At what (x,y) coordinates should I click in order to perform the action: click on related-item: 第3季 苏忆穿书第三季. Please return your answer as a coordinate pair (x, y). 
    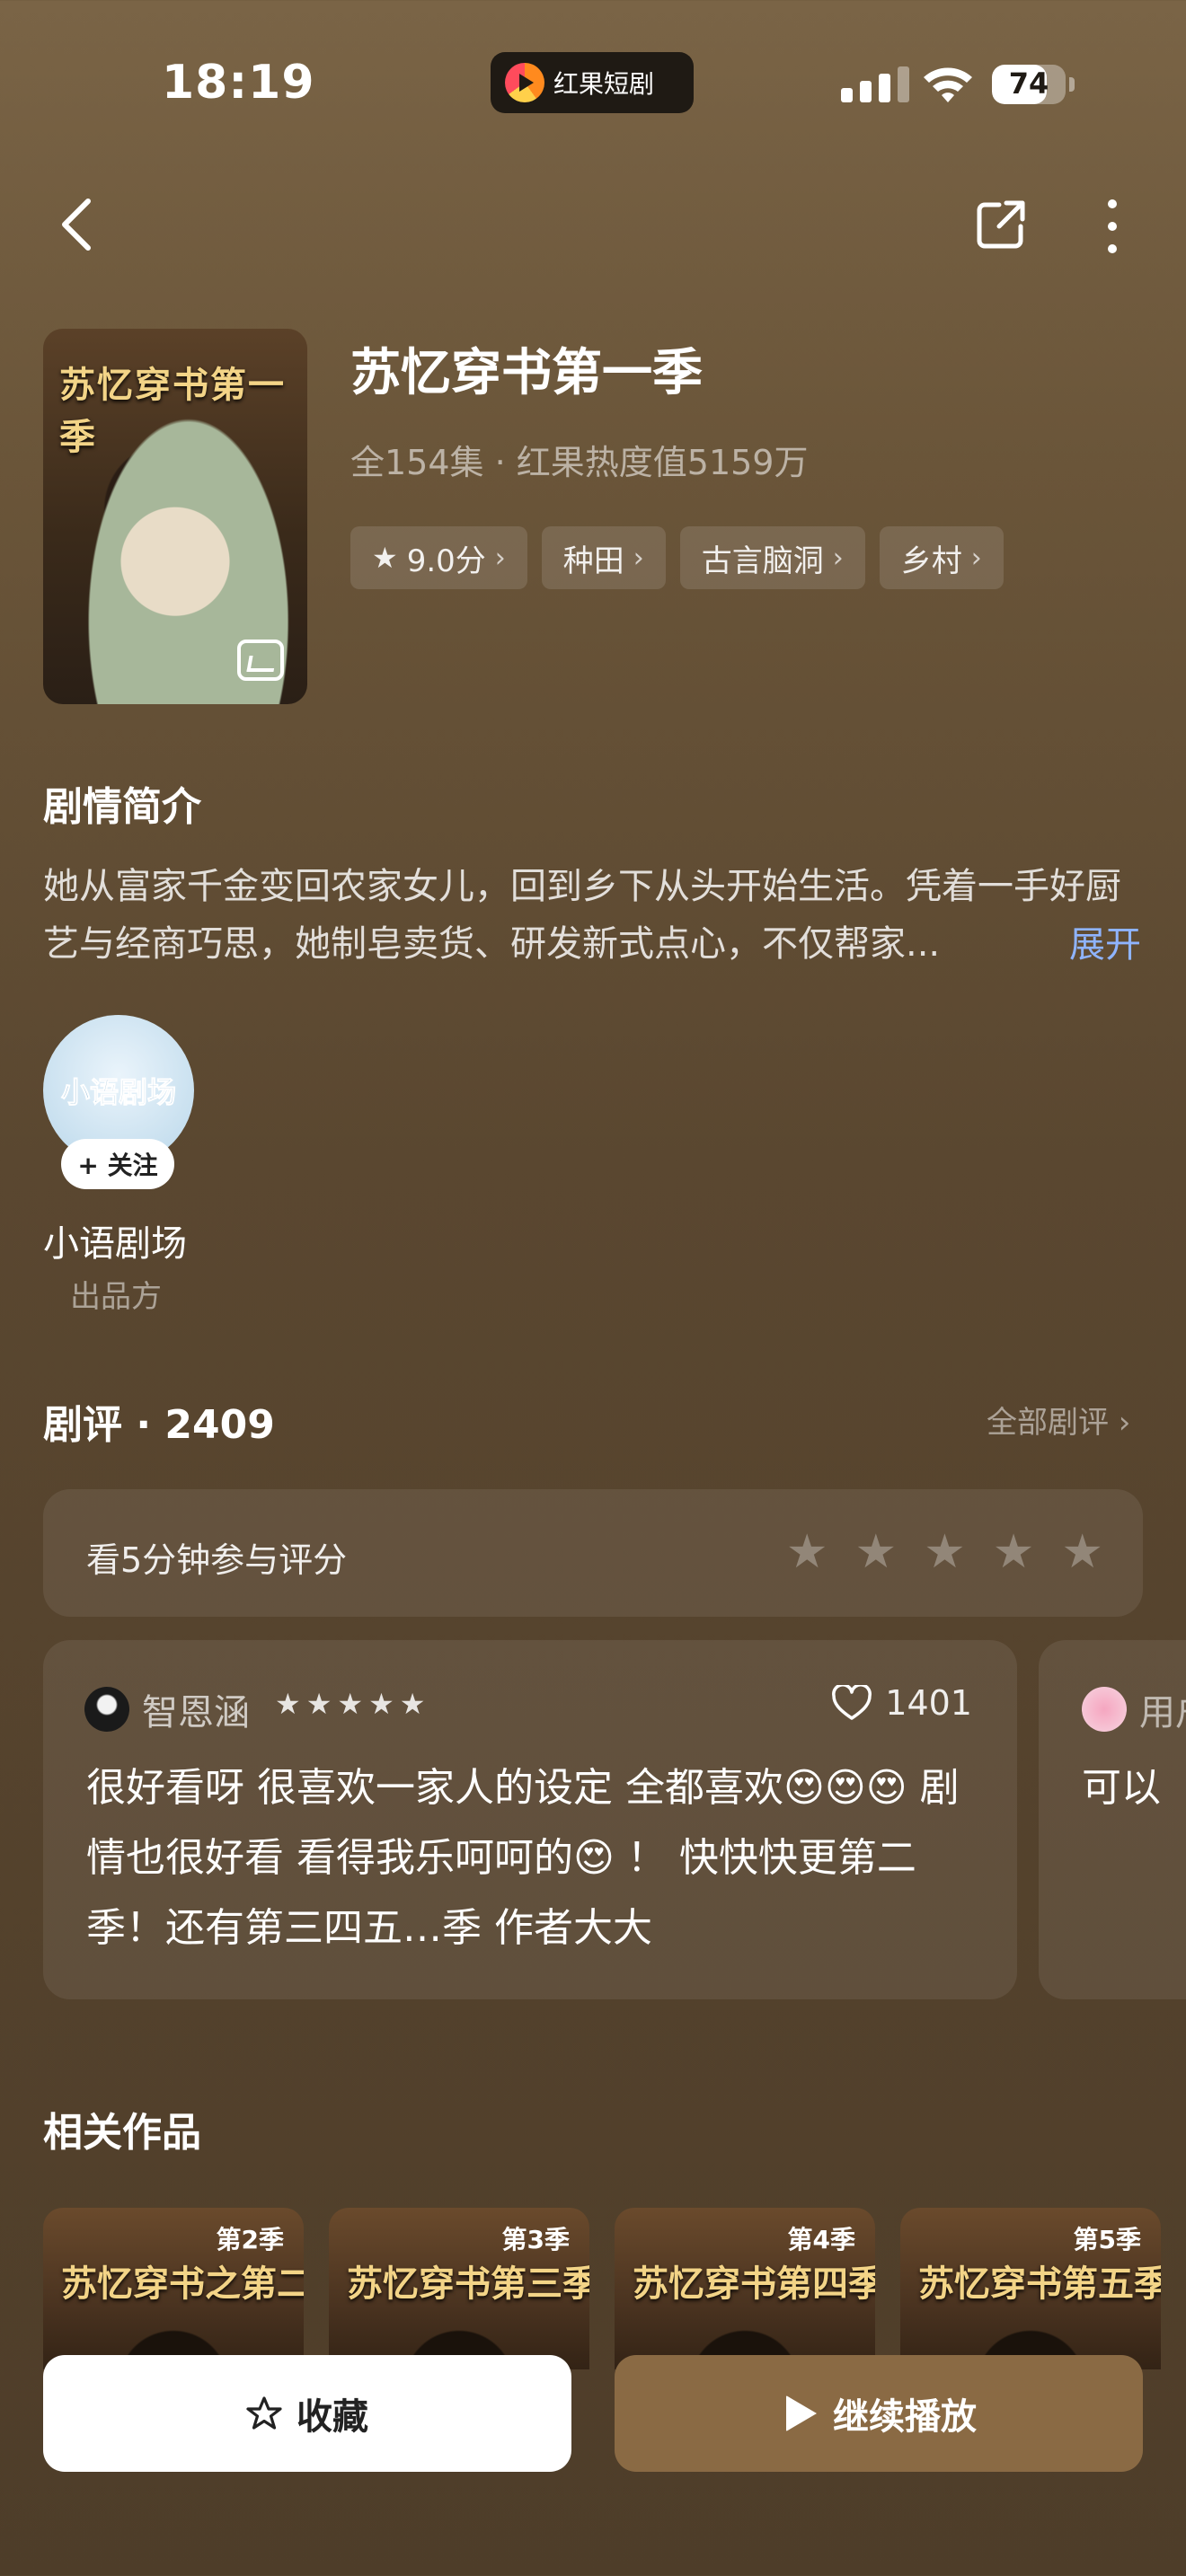
    Looking at the image, I should click on (459, 2288).